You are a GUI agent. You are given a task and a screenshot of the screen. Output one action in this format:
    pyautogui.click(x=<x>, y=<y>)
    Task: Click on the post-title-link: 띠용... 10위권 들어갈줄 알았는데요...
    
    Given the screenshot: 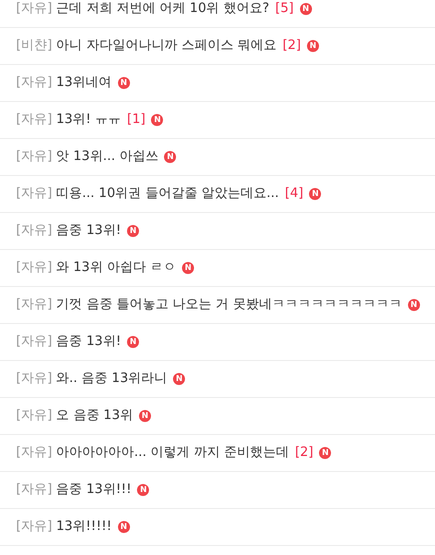 What is the action you would take?
    pyautogui.click(x=167, y=194)
    